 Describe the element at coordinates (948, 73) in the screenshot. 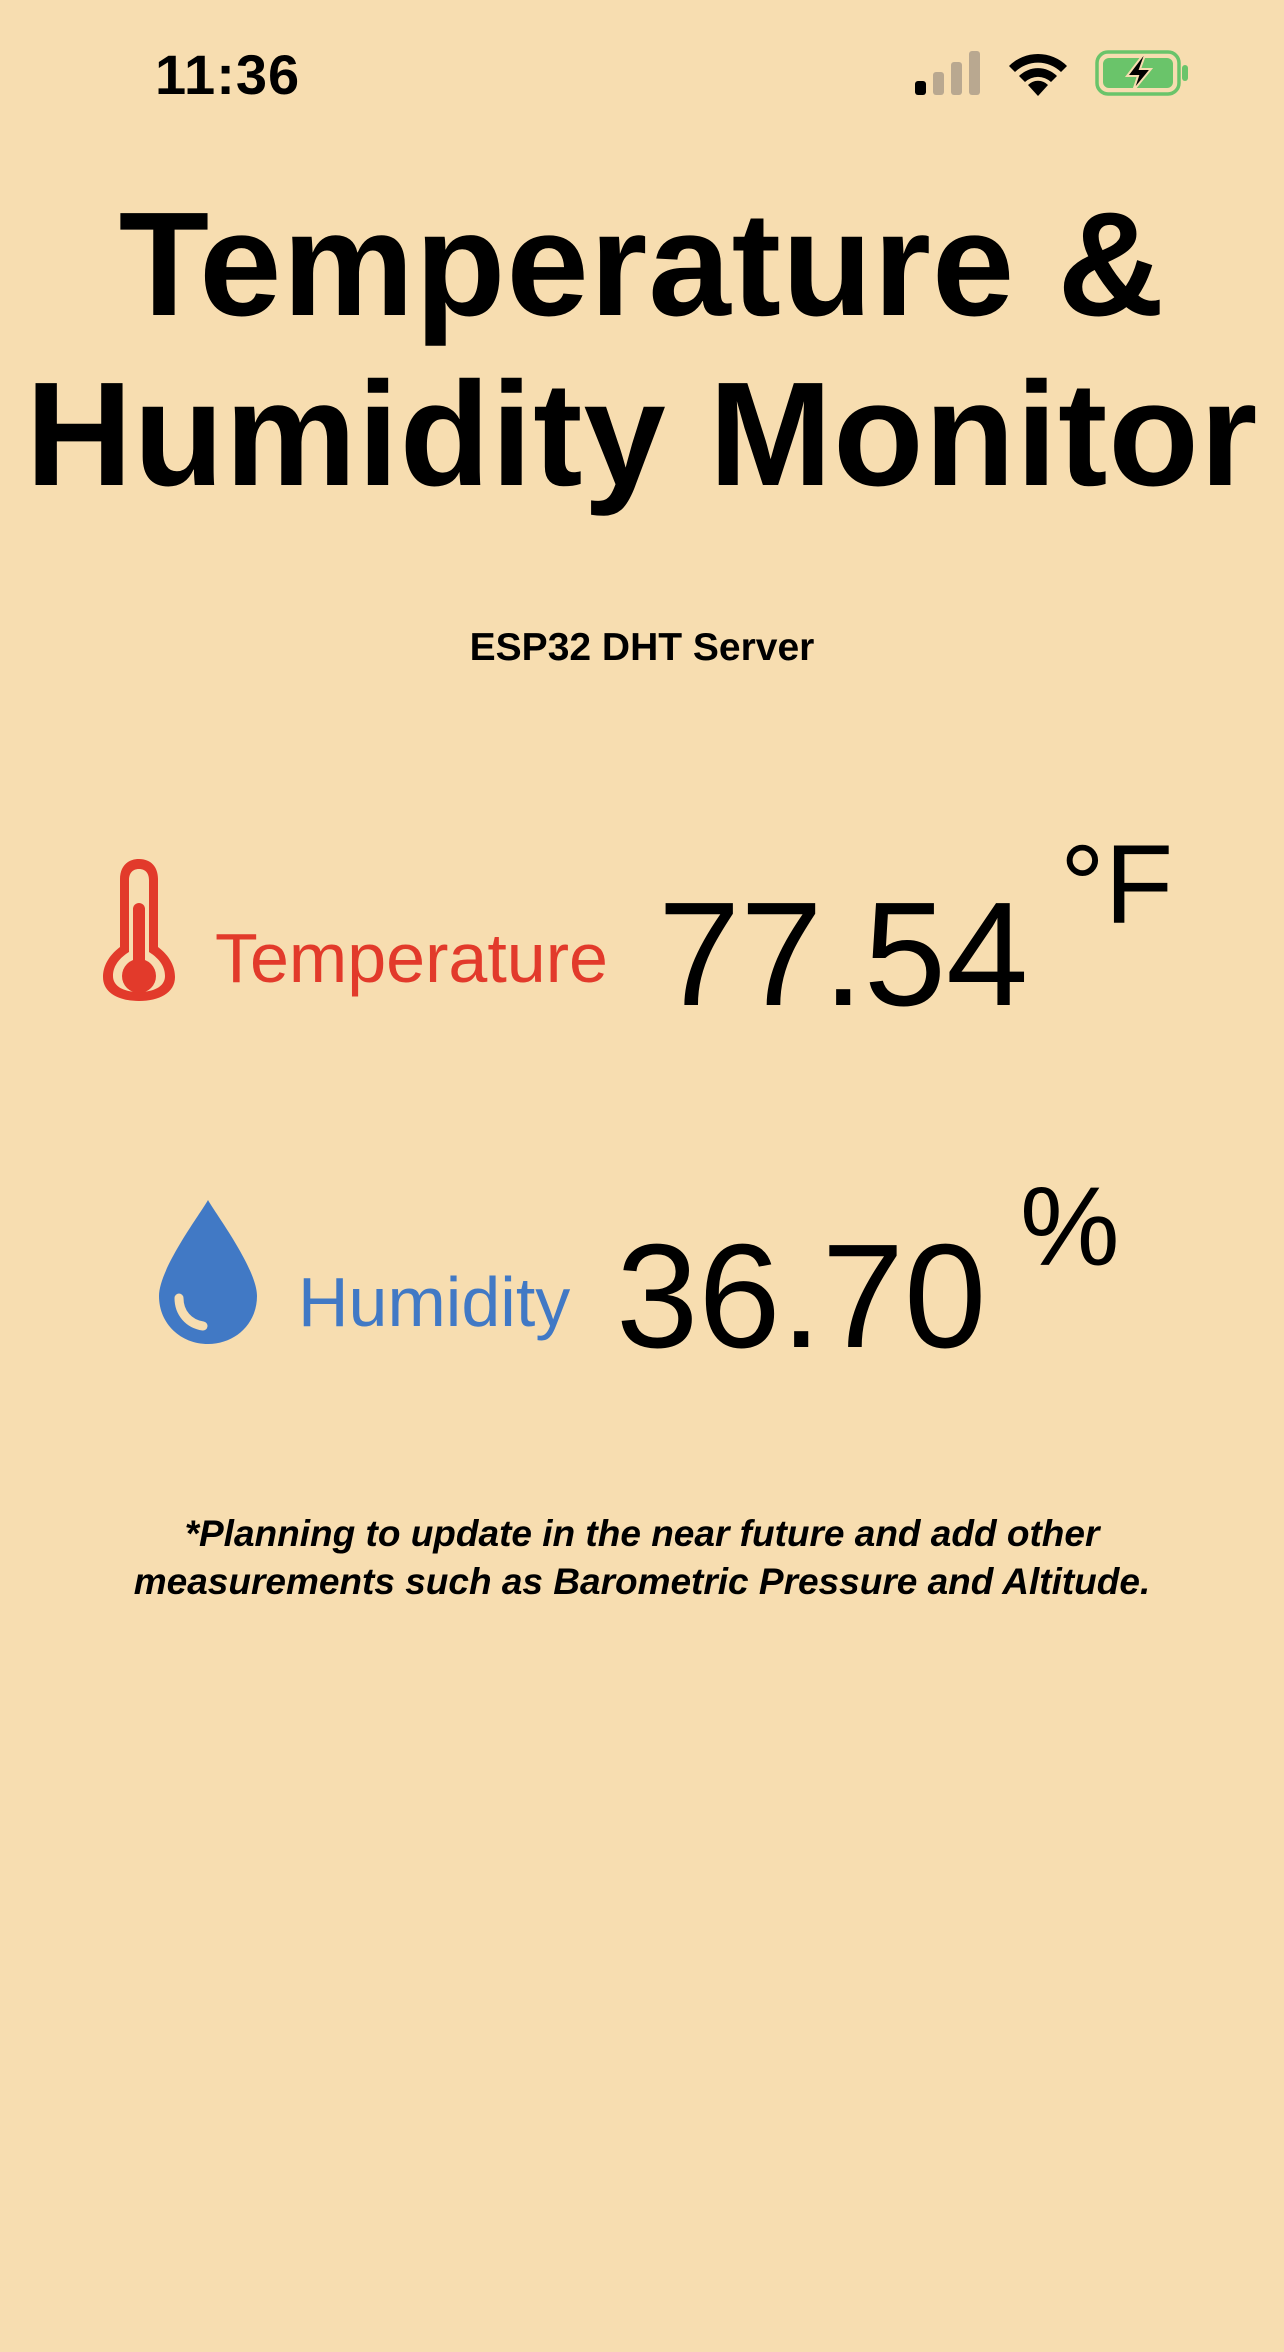

I see `cellular-signal-icon` at that location.